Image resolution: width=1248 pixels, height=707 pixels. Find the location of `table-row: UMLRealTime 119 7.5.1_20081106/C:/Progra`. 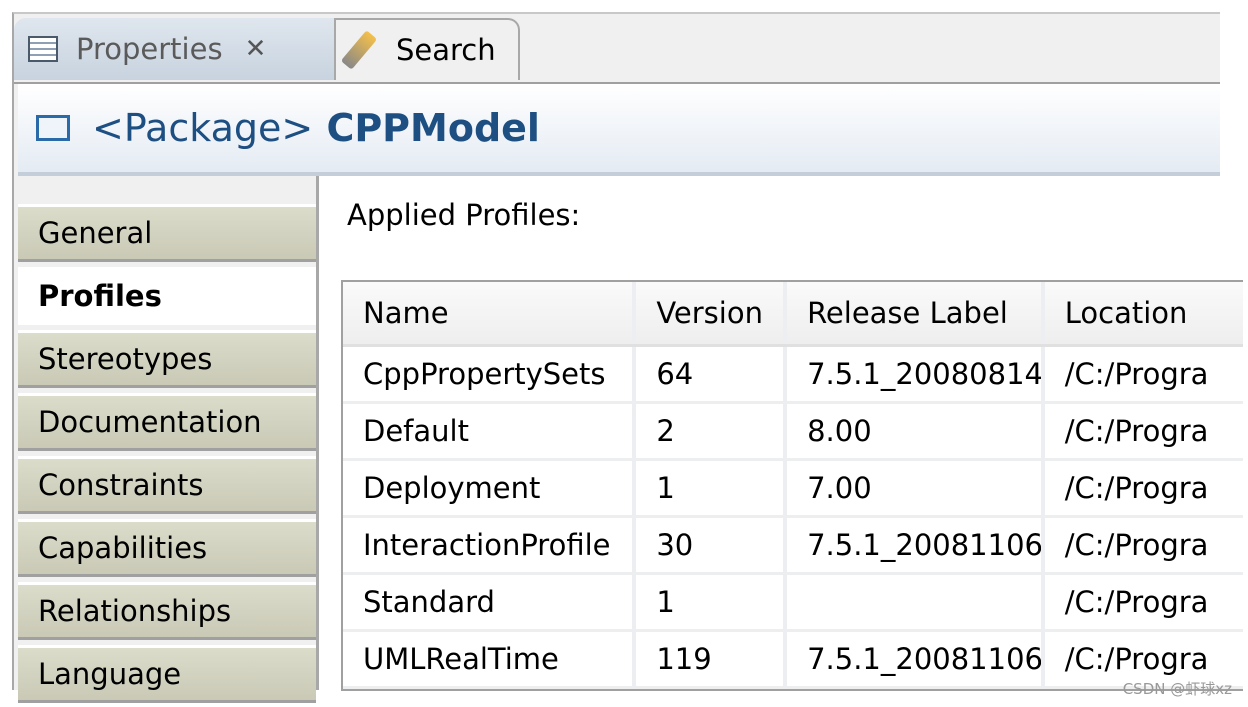

table-row: UMLRealTime 119 7.5.1_20081106/C:/Progra is located at coordinates (793, 660).